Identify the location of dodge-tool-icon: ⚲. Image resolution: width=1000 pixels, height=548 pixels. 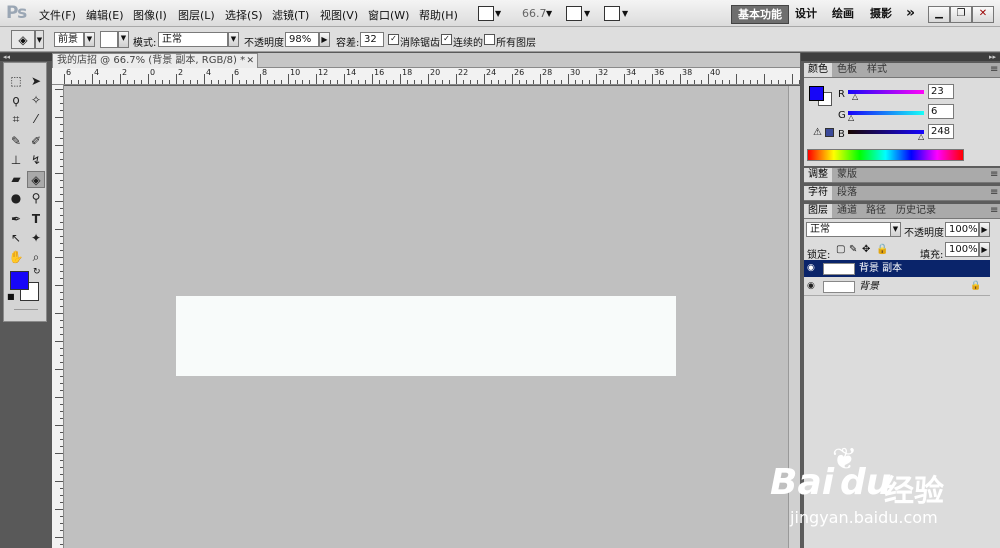
(36, 198).